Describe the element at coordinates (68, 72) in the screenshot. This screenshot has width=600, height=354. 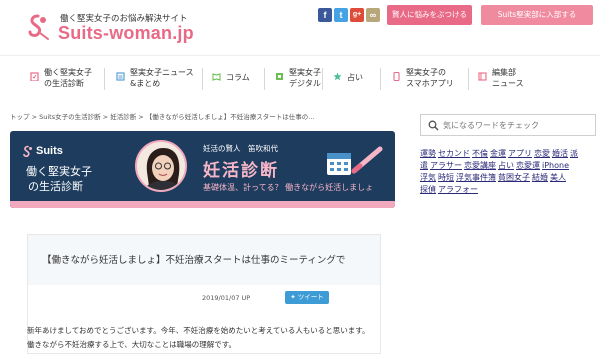
I see `nav-label-line1: 働く堅実女子` at that location.